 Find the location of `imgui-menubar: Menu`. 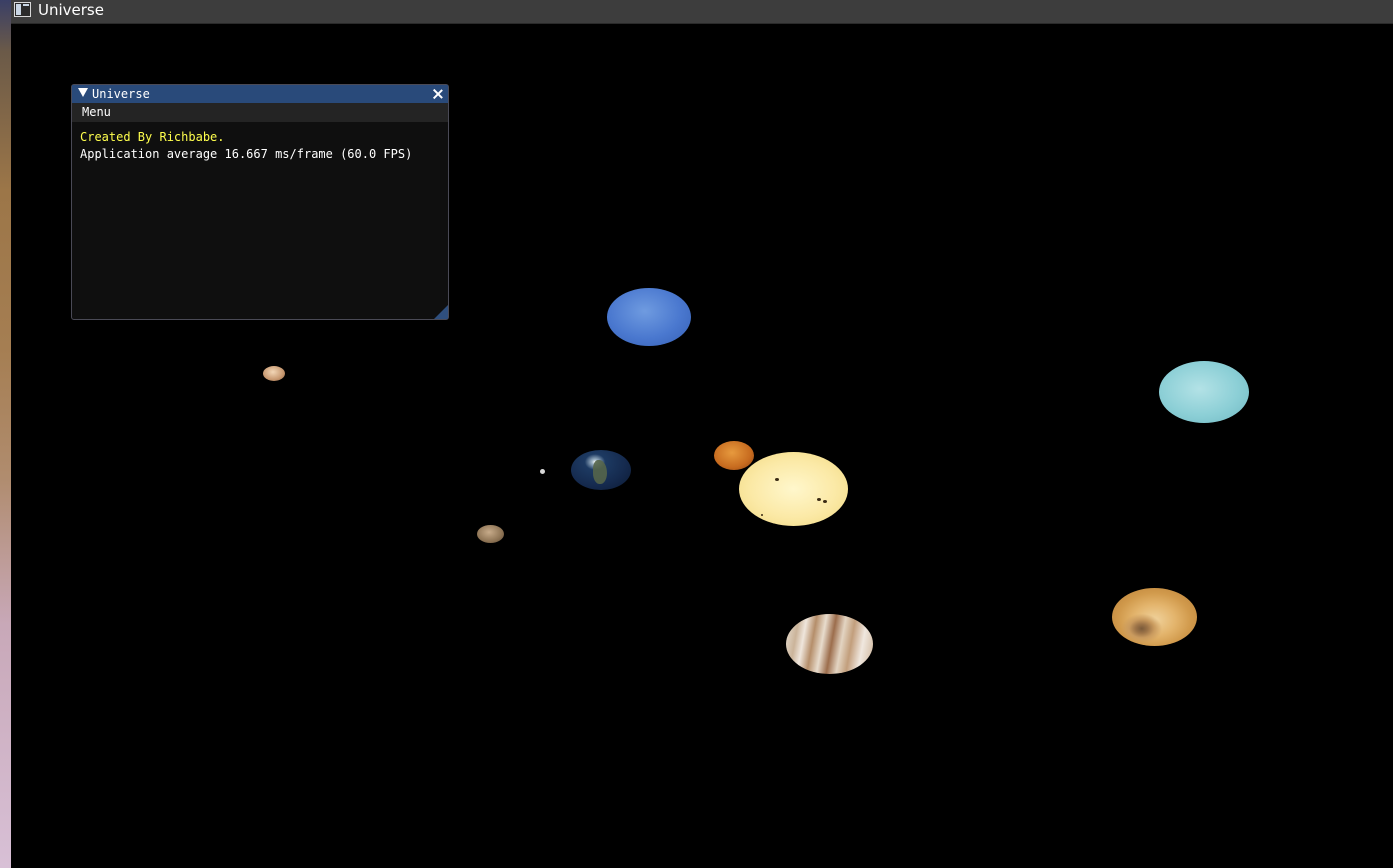

imgui-menubar: Menu is located at coordinates (260, 112).